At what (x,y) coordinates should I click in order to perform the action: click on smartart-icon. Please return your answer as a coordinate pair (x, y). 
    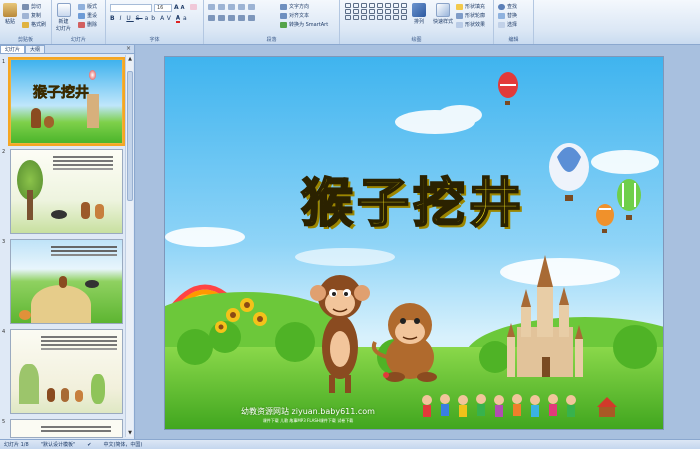
    Looking at the image, I should click on (283, 24).